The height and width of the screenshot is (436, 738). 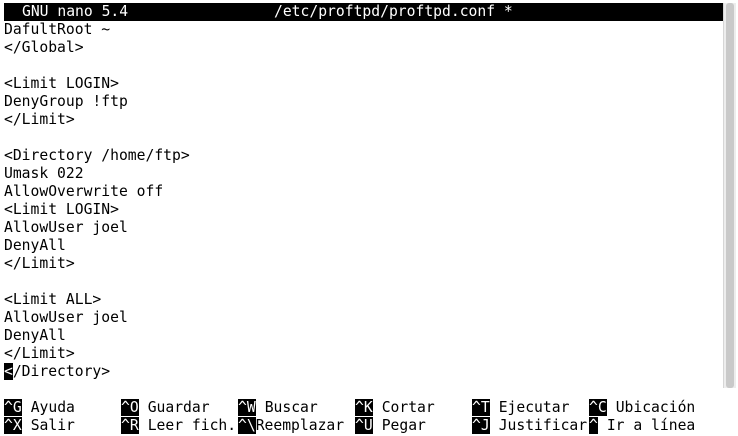 What do you see at coordinates (66, 102) in the screenshot?
I see `editor-line: DenyGroup !ftp` at bounding box center [66, 102].